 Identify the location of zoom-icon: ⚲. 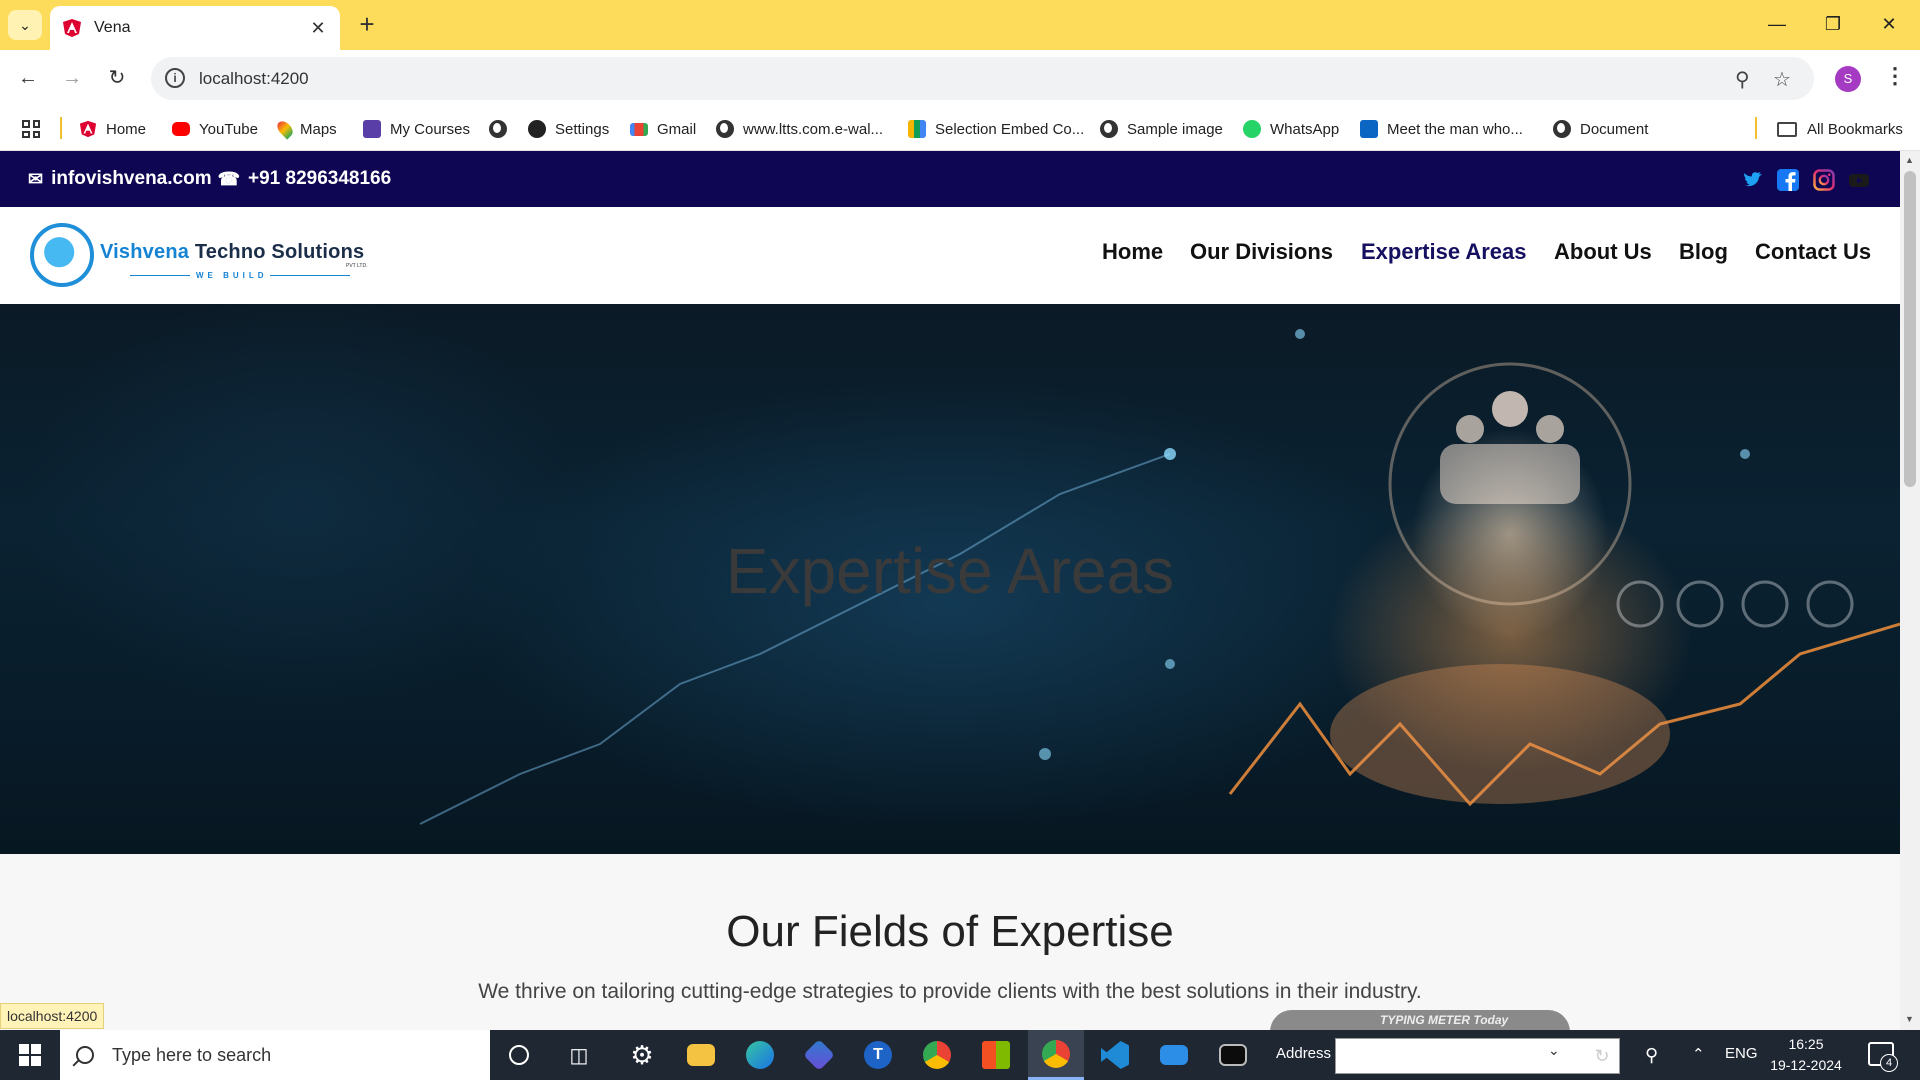
(1742, 79).